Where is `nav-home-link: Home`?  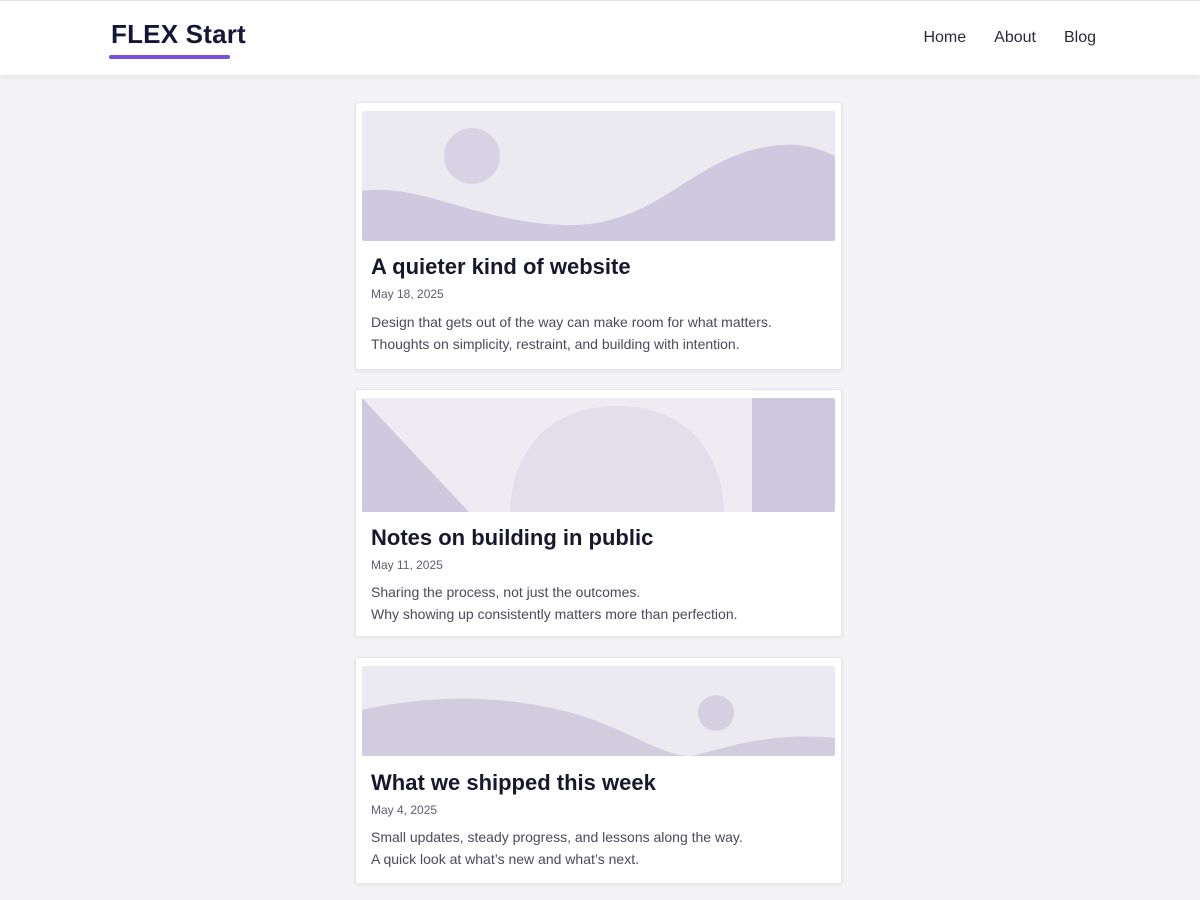
nav-home-link: Home is located at coordinates (944, 38).